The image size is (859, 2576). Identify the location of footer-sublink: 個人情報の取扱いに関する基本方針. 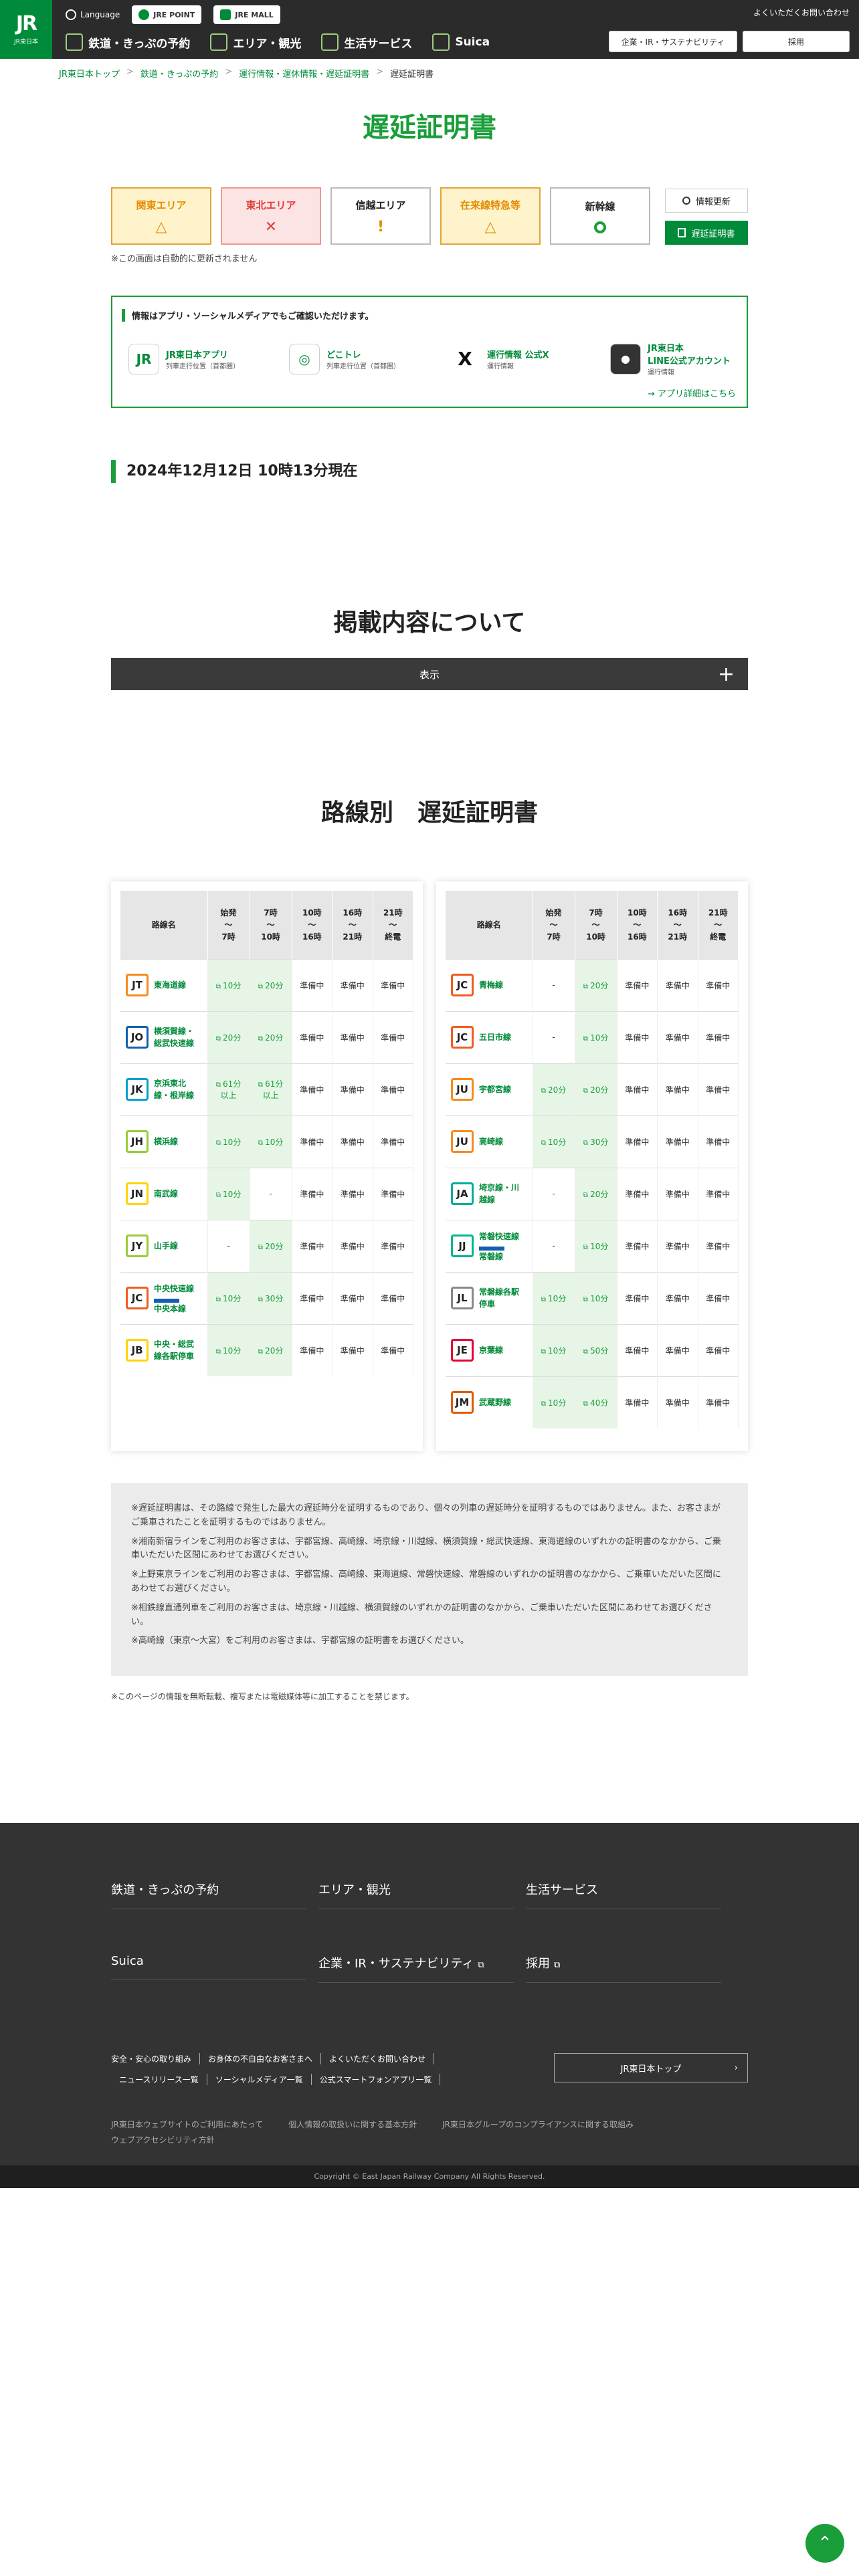
(352, 2124).